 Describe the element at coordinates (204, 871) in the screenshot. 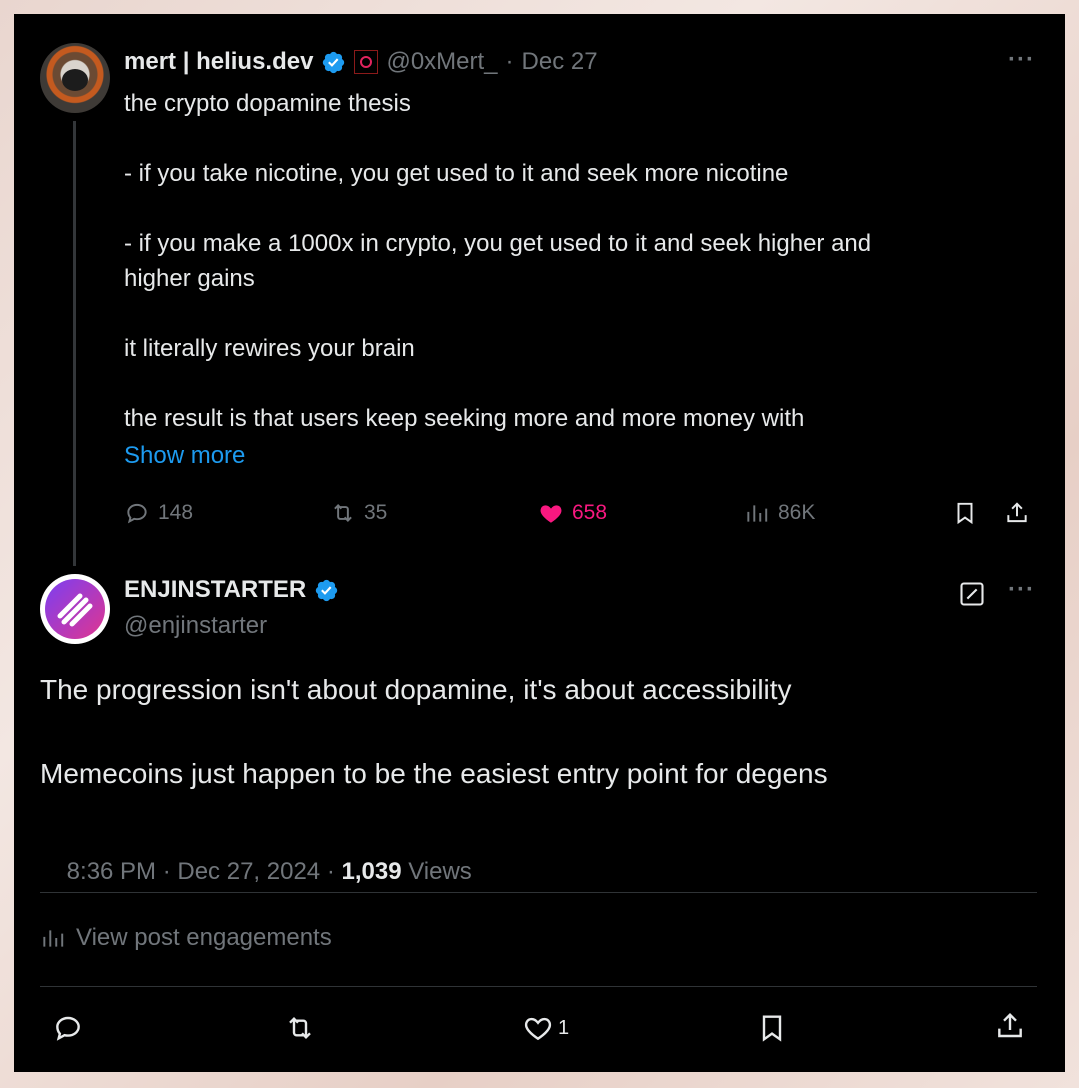

I see `reply-timestamp: 8:36 PM · Dec 27, 2024 ·` at that location.